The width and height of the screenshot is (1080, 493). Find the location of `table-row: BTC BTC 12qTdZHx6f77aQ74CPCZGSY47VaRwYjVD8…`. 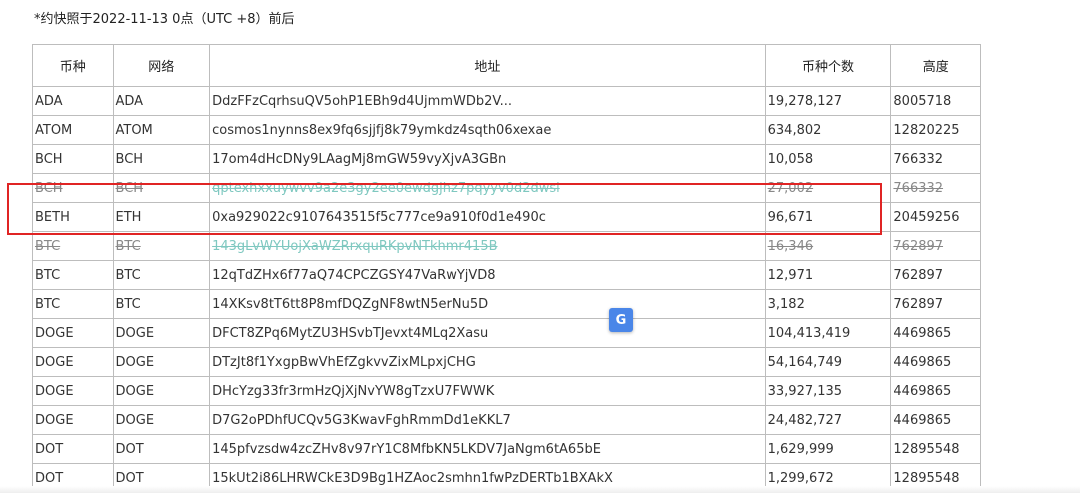

table-row: BTC BTC 12qTdZHx6f77aQ74CPCZGSY47VaRwYjVD8… is located at coordinates (506, 275).